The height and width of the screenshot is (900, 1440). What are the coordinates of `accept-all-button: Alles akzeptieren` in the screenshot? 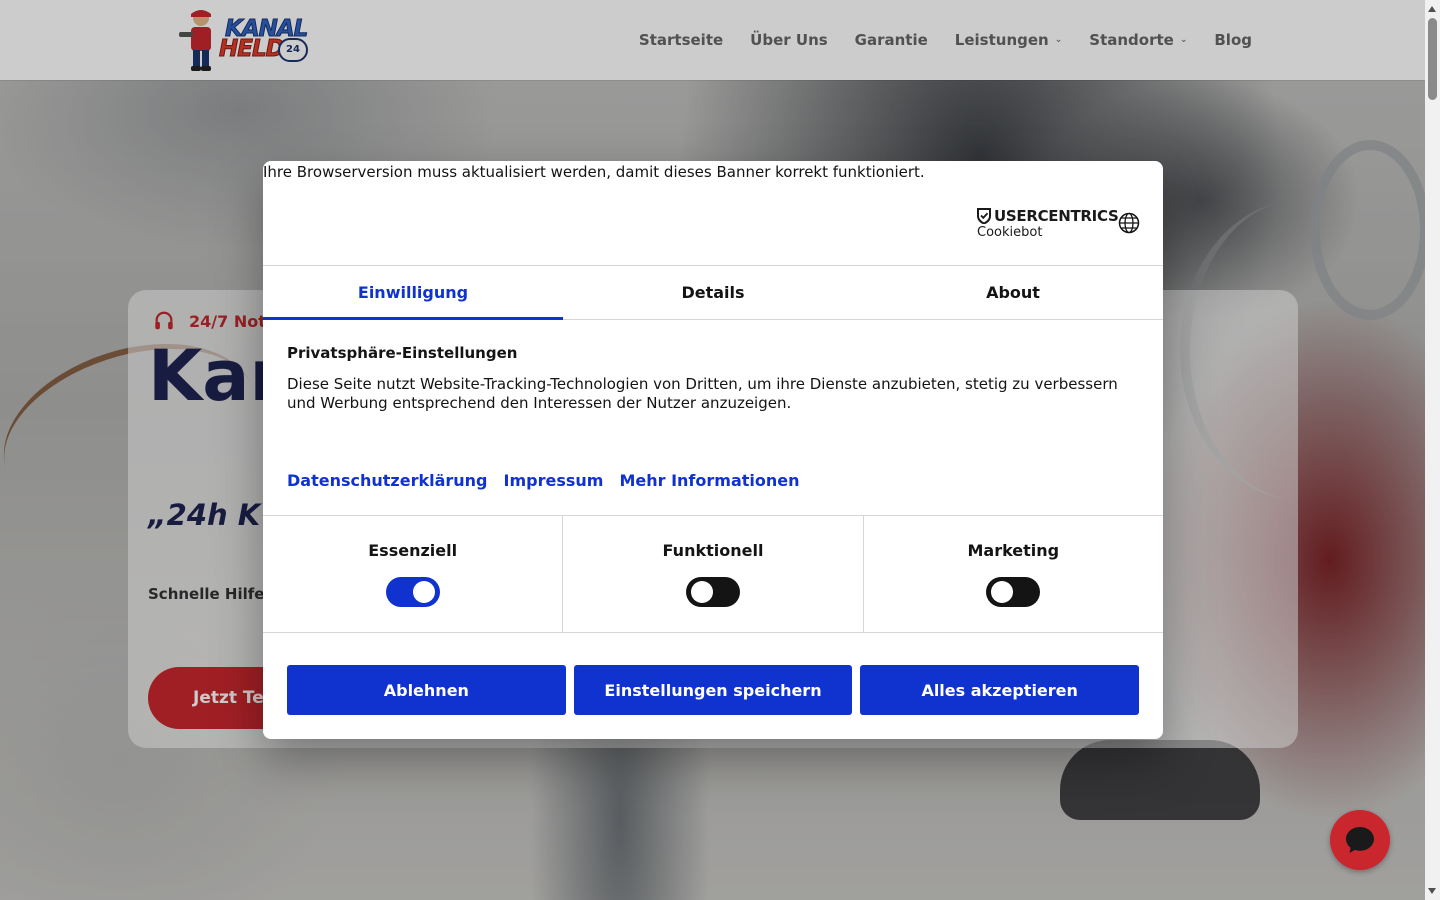 It's located at (1000, 690).